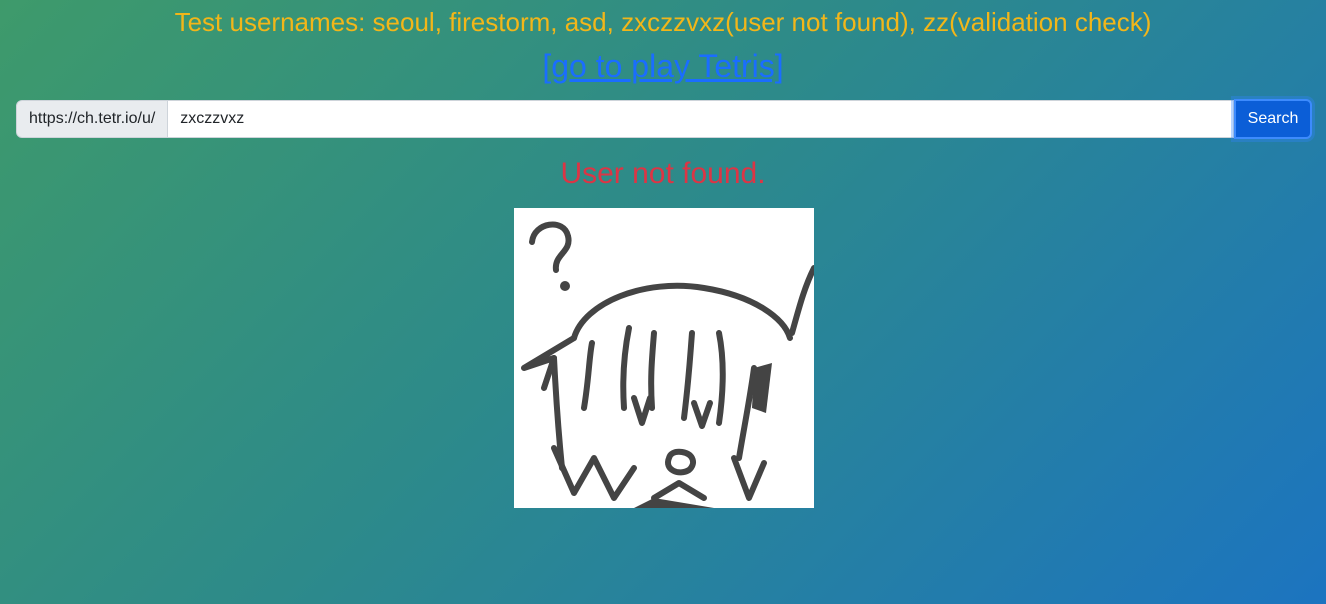 The height and width of the screenshot is (604, 1326). I want to click on play-tetris-link: [go to play Tetris], so click(662, 66).